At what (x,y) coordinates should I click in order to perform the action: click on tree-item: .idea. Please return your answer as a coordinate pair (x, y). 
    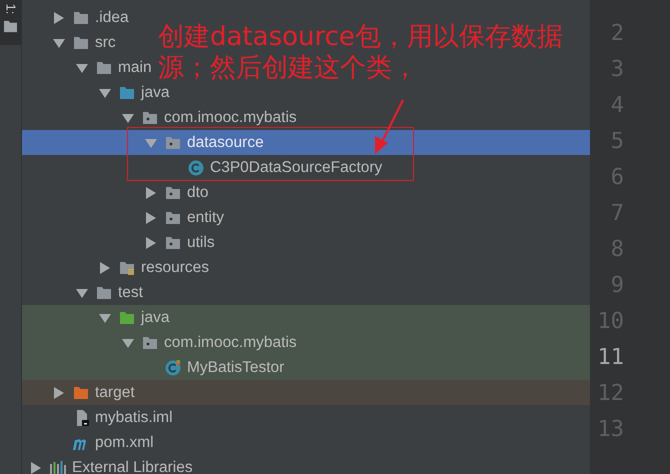
    Looking at the image, I should click on (91, 17).